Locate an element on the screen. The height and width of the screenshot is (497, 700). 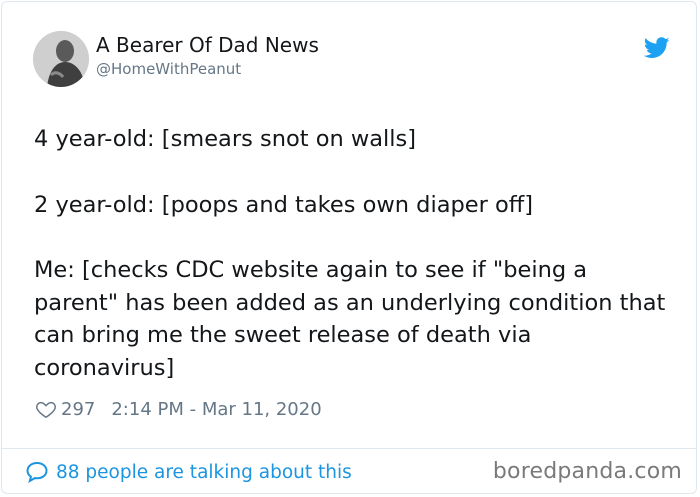
twitter-bird-icon is located at coordinates (657, 48).